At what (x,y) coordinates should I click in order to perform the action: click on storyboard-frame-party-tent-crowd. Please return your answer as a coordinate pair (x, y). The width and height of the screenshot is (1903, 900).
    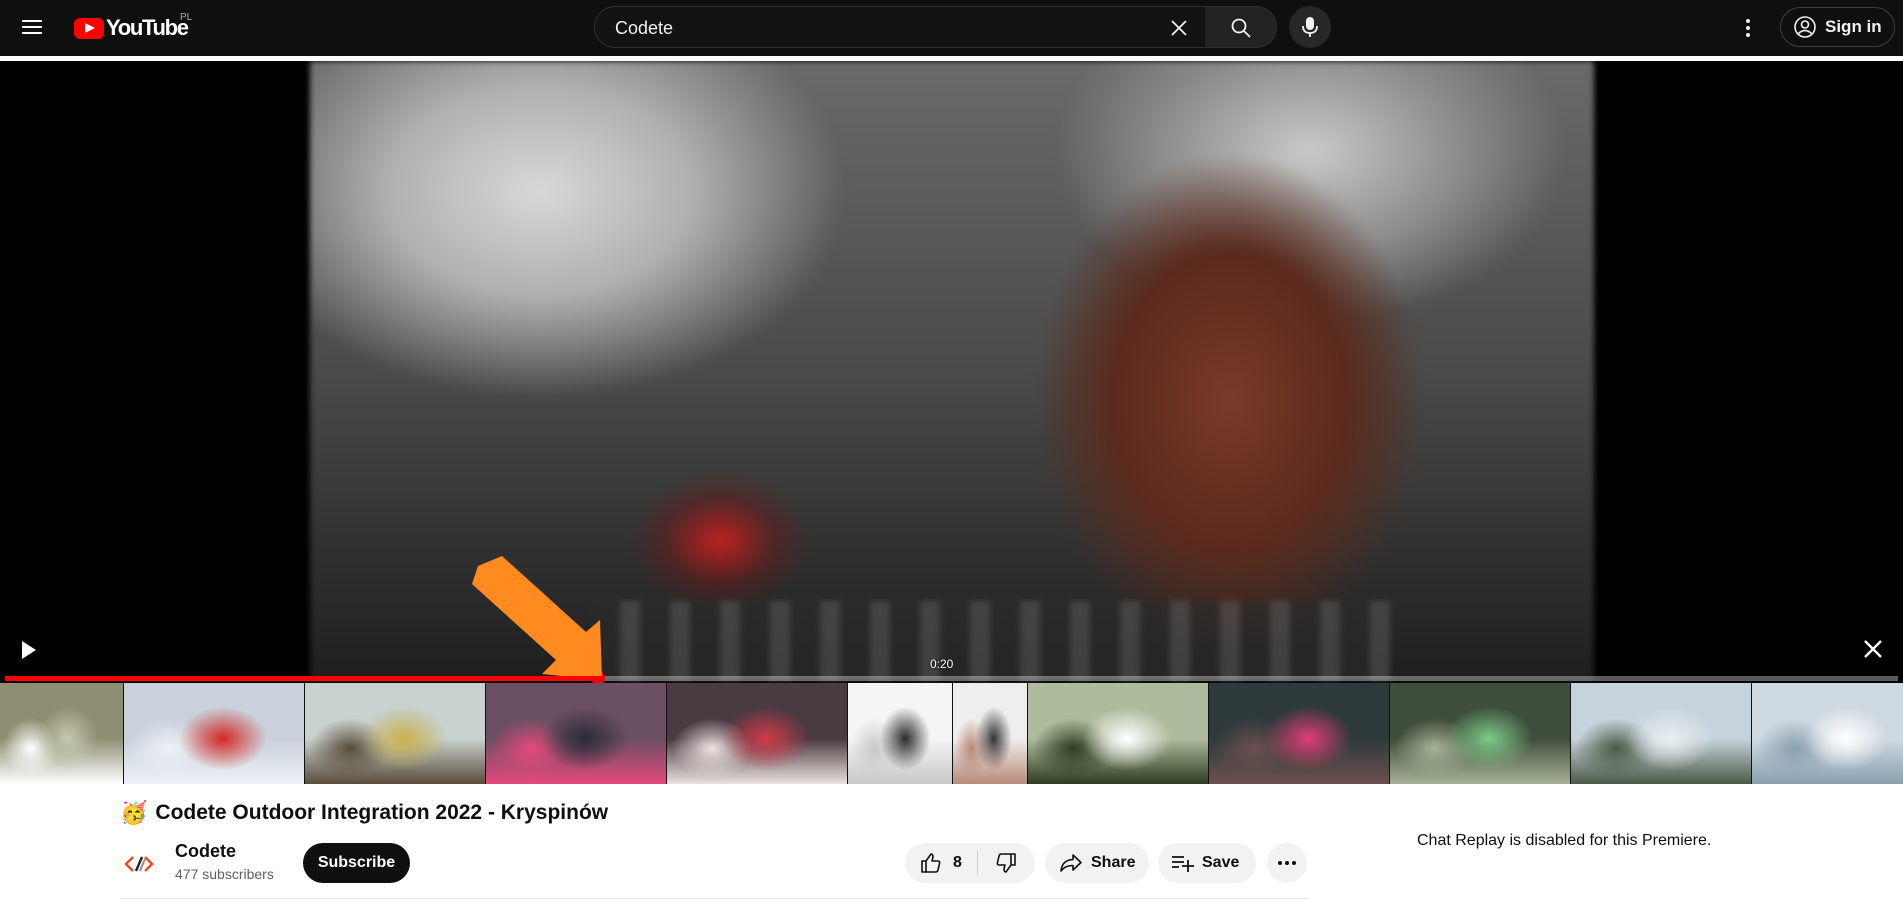
    Looking at the image, I should click on (576, 733).